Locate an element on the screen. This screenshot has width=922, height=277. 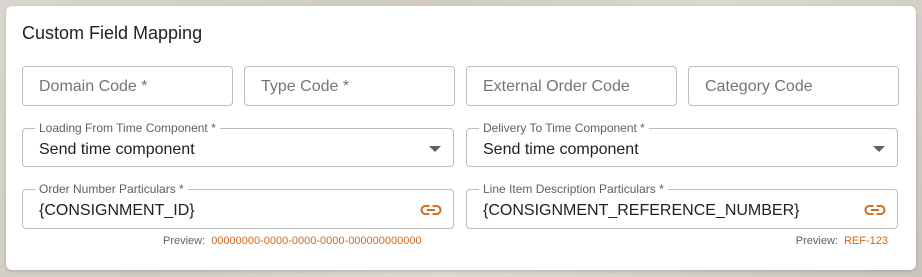
line-item-preview: Preview: REF-123 is located at coordinates (842, 241).